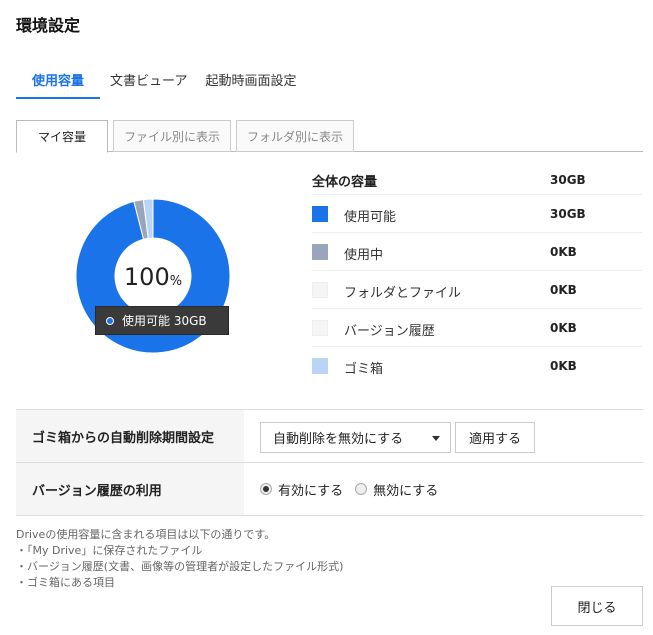 The image size is (653, 635). What do you see at coordinates (58, 82) in the screenshot?
I see `tab-storage-usage: 使用容量` at bounding box center [58, 82].